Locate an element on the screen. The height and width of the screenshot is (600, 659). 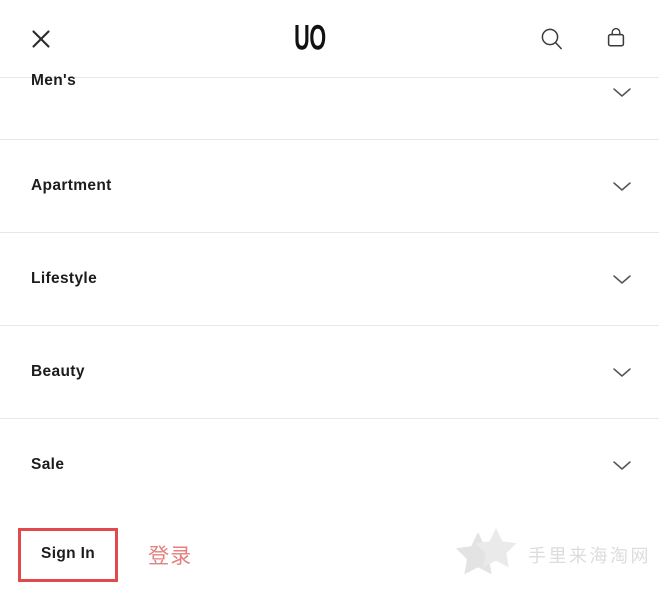
menu-item-label: Lifestyle is located at coordinates (64, 278).